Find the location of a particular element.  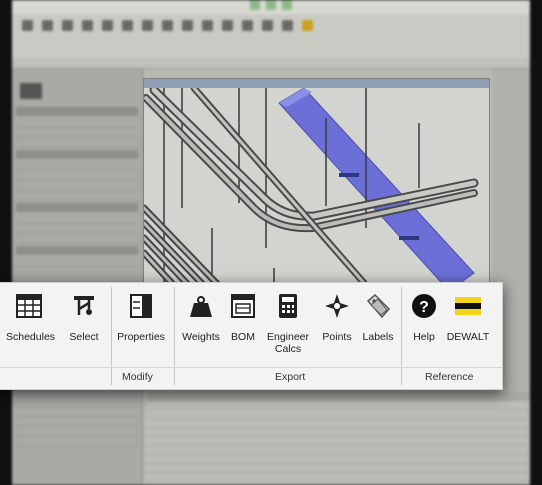

weights-label: Weights is located at coordinates (201, 337).